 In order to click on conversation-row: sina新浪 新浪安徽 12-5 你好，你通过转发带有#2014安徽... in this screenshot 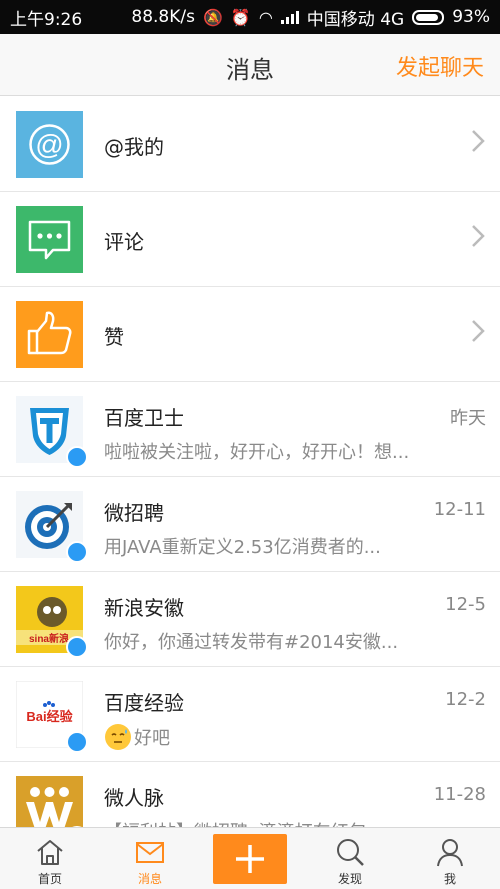, I will do `click(250, 619)`.